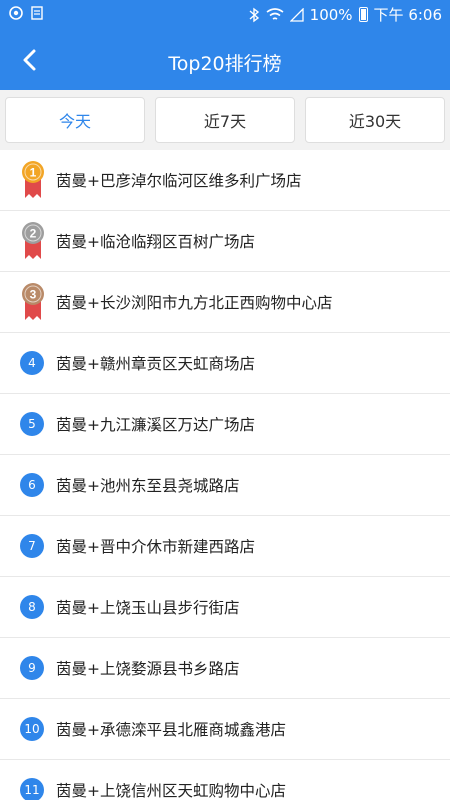  I want to click on battery-percent: 100%, so click(331, 14).